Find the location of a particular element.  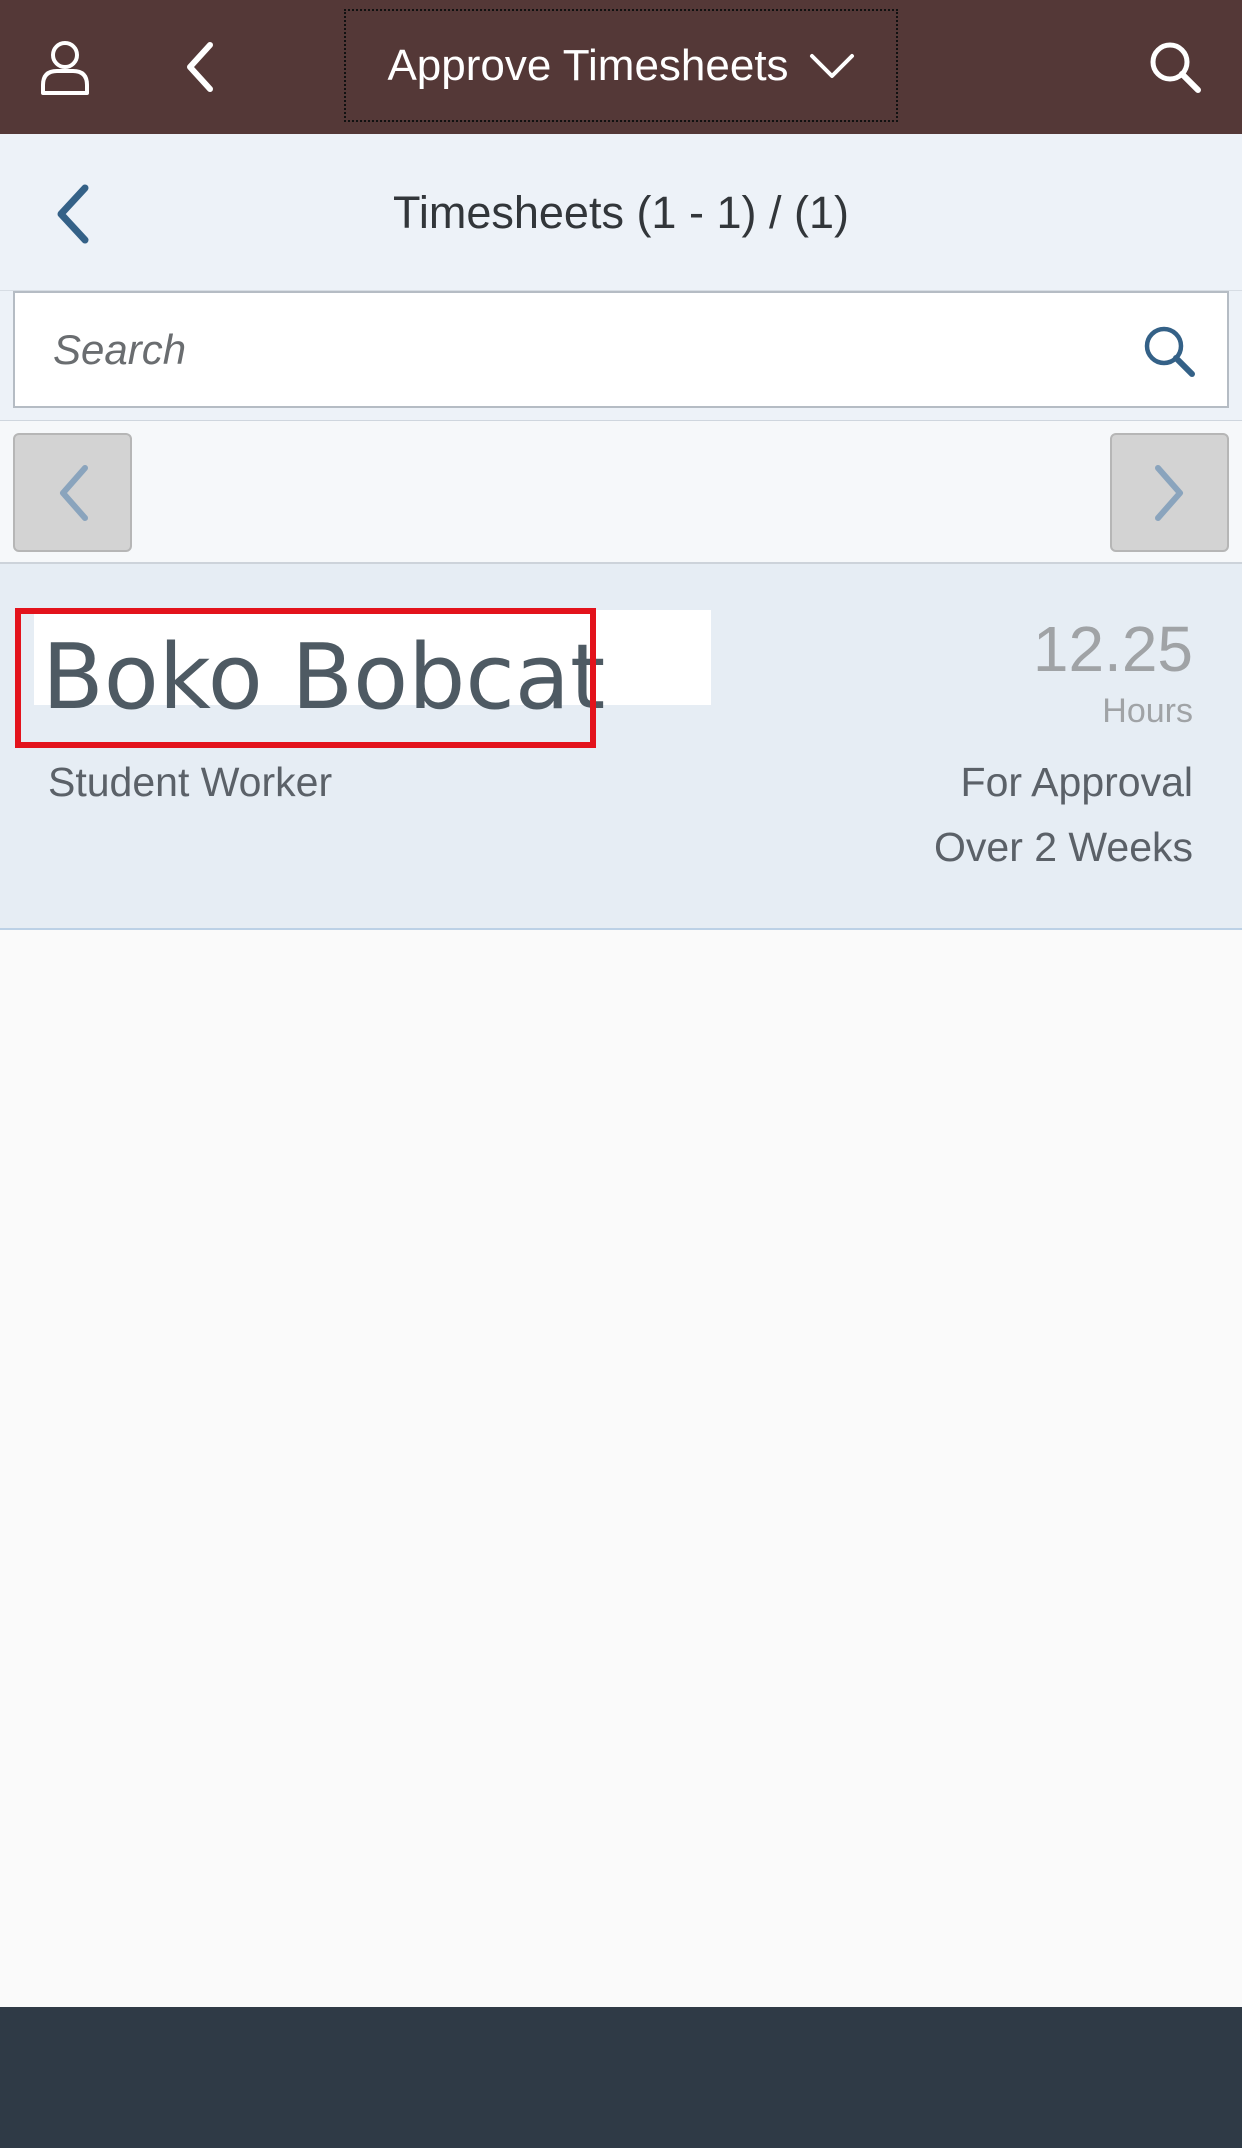

next-page-button is located at coordinates (1169, 492).